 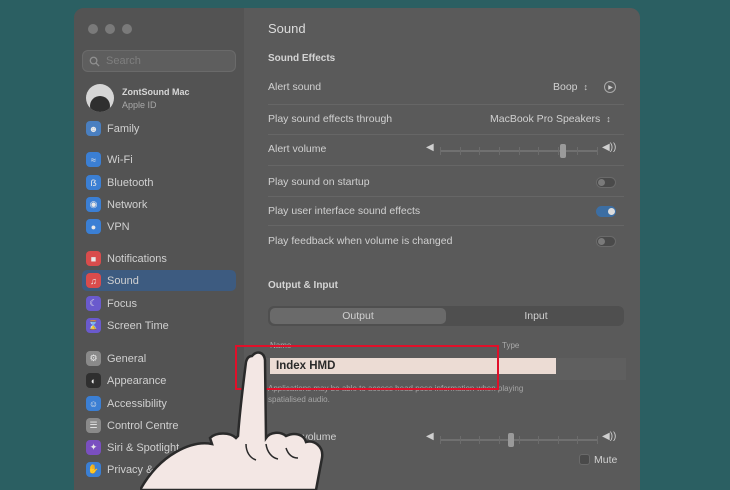 I want to click on bluetooth-icon: ẞ, so click(x=93, y=182).